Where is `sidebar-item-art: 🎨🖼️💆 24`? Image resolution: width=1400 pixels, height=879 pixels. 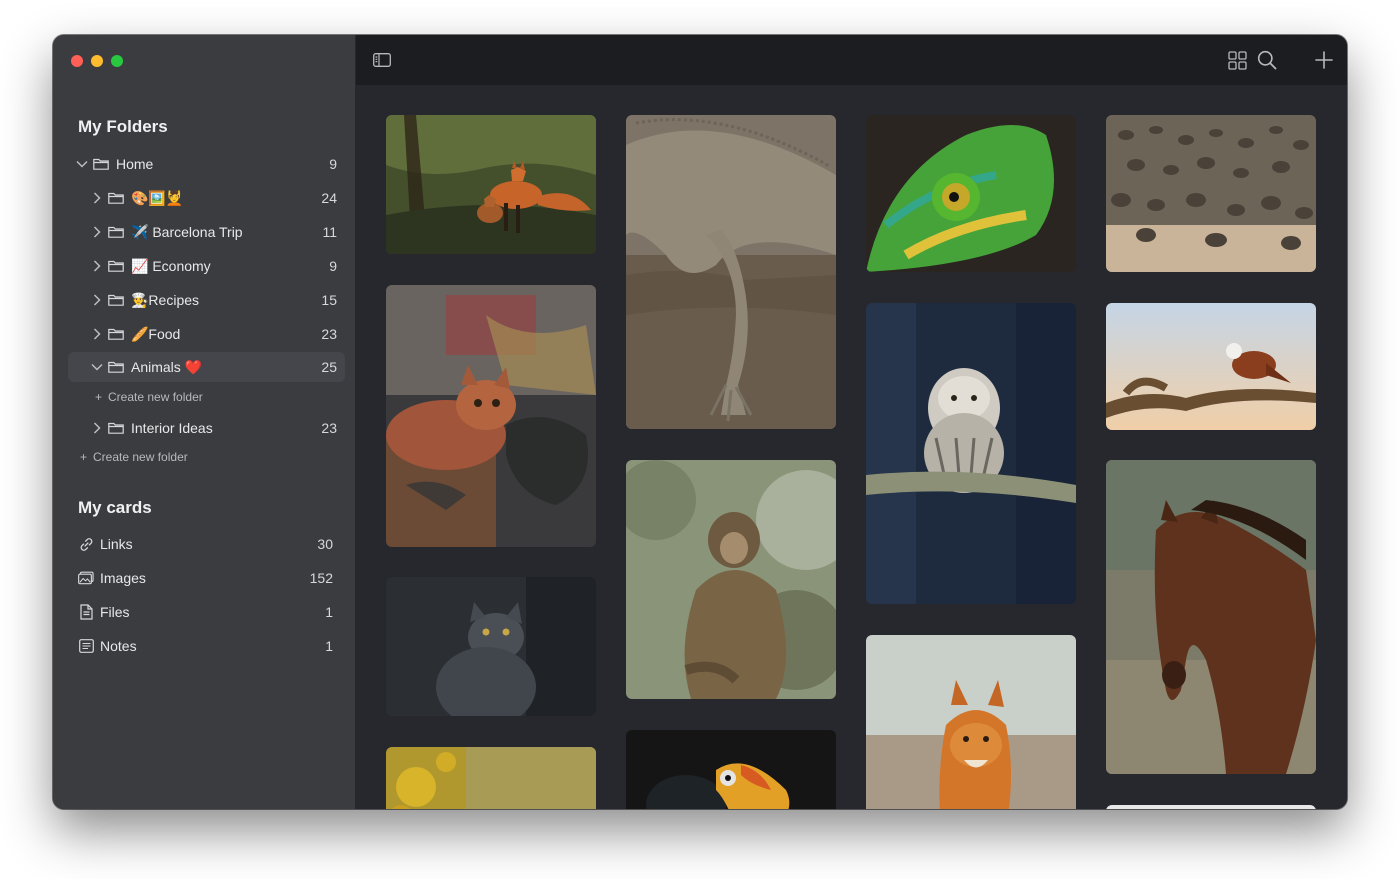 sidebar-item-art: 🎨🖼️💆 24 is located at coordinates (217, 198).